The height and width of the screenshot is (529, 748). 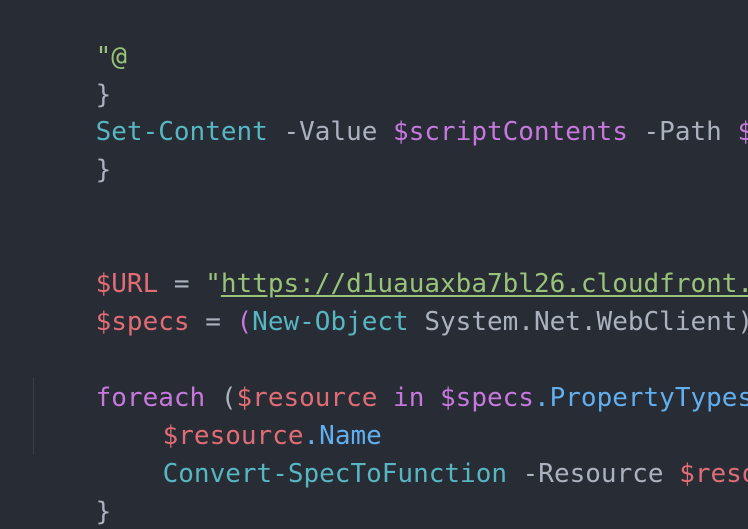 I want to click on code-line-4: }, so click(x=72, y=149).